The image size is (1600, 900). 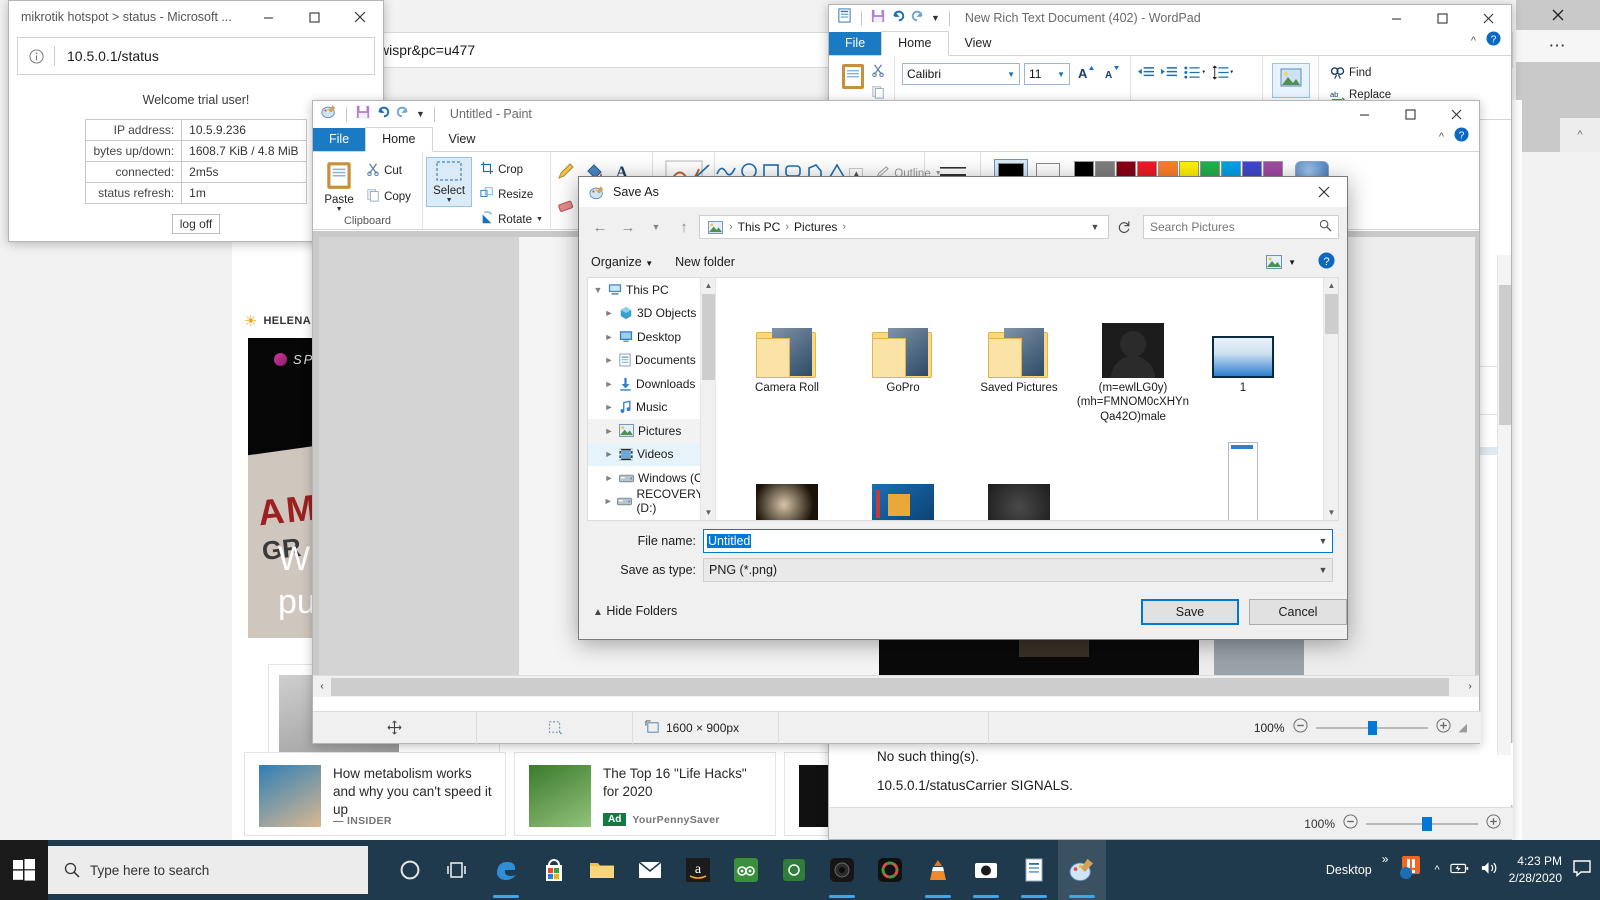 I want to click on wordpad-icon, so click(x=1034, y=870).